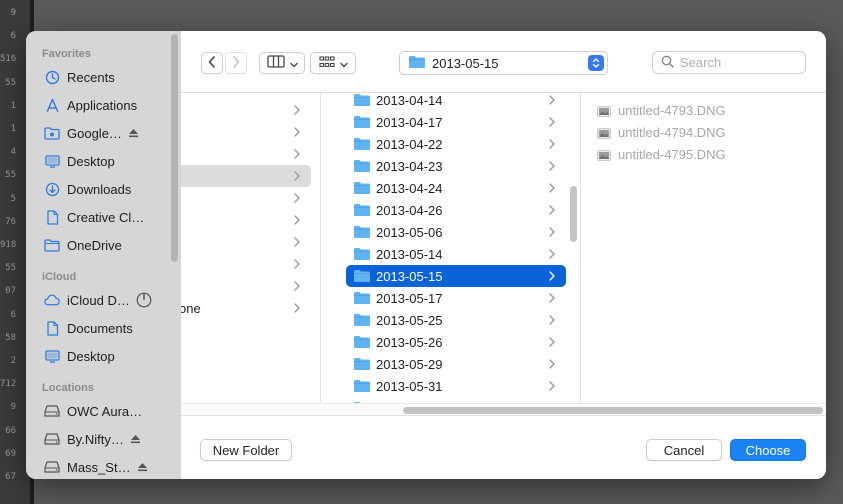  I want to click on chevron-down-icon, so click(343, 63).